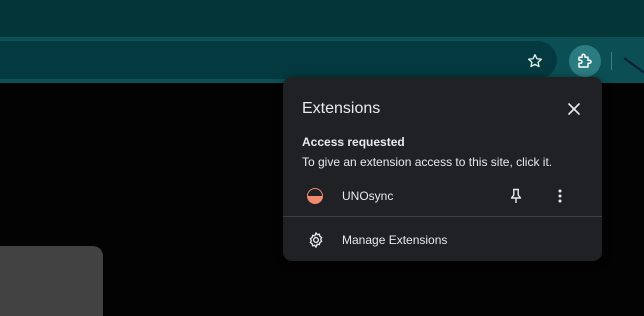 The image size is (644, 316). What do you see at coordinates (442, 216) in the screenshot?
I see `popup-divider` at bounding box center [442, 216].